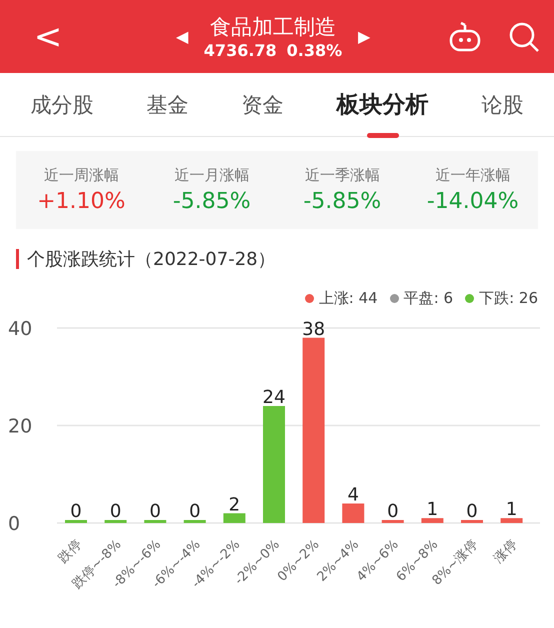 The image size is (554, 628). I want to click on sector-title: 食品加工制造, so click(273, 27).